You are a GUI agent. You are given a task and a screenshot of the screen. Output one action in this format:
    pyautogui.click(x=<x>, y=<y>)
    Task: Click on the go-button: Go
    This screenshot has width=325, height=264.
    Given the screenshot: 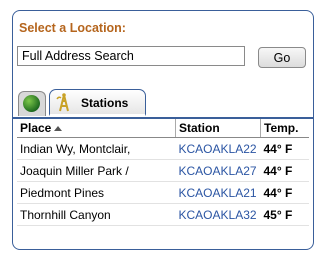 What is the action you would take?
    pyautogui.click(x=282, y=57)
    